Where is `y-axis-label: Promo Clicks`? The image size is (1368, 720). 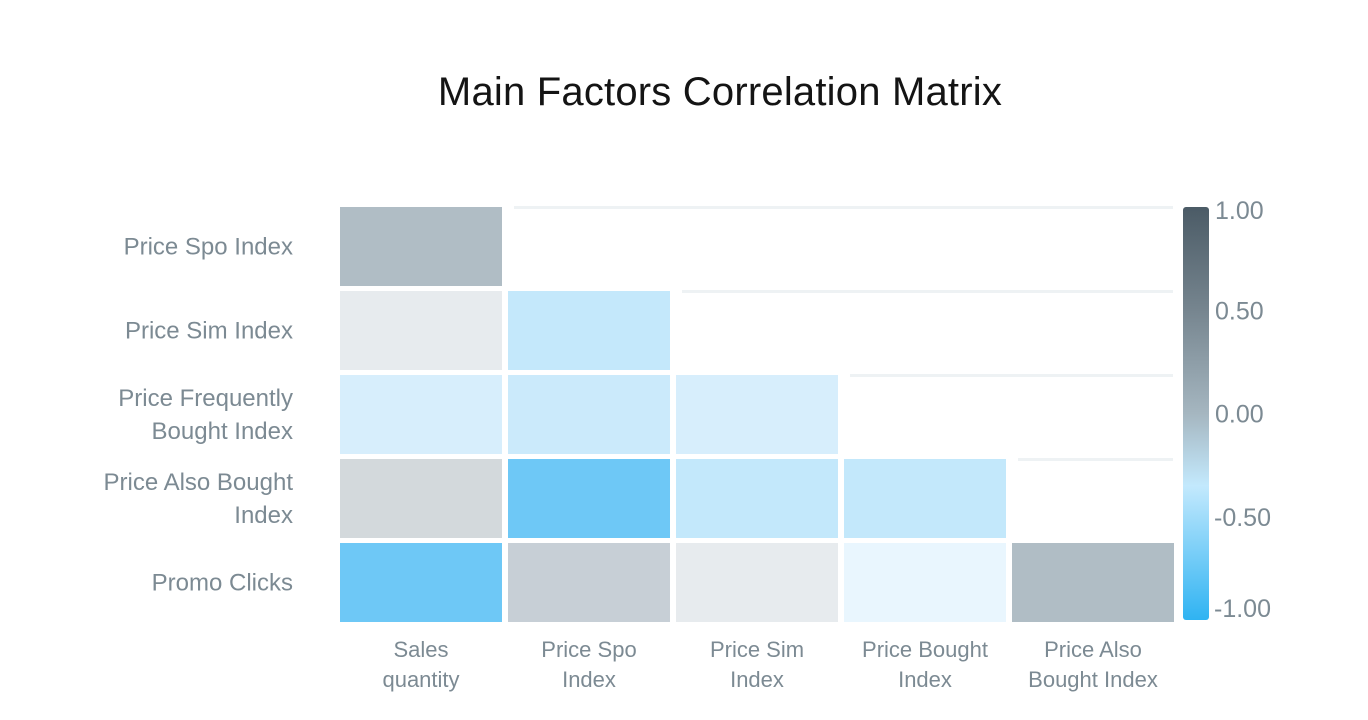
y-axis-label: Promo Clicks is located at coordinates (222, 583).